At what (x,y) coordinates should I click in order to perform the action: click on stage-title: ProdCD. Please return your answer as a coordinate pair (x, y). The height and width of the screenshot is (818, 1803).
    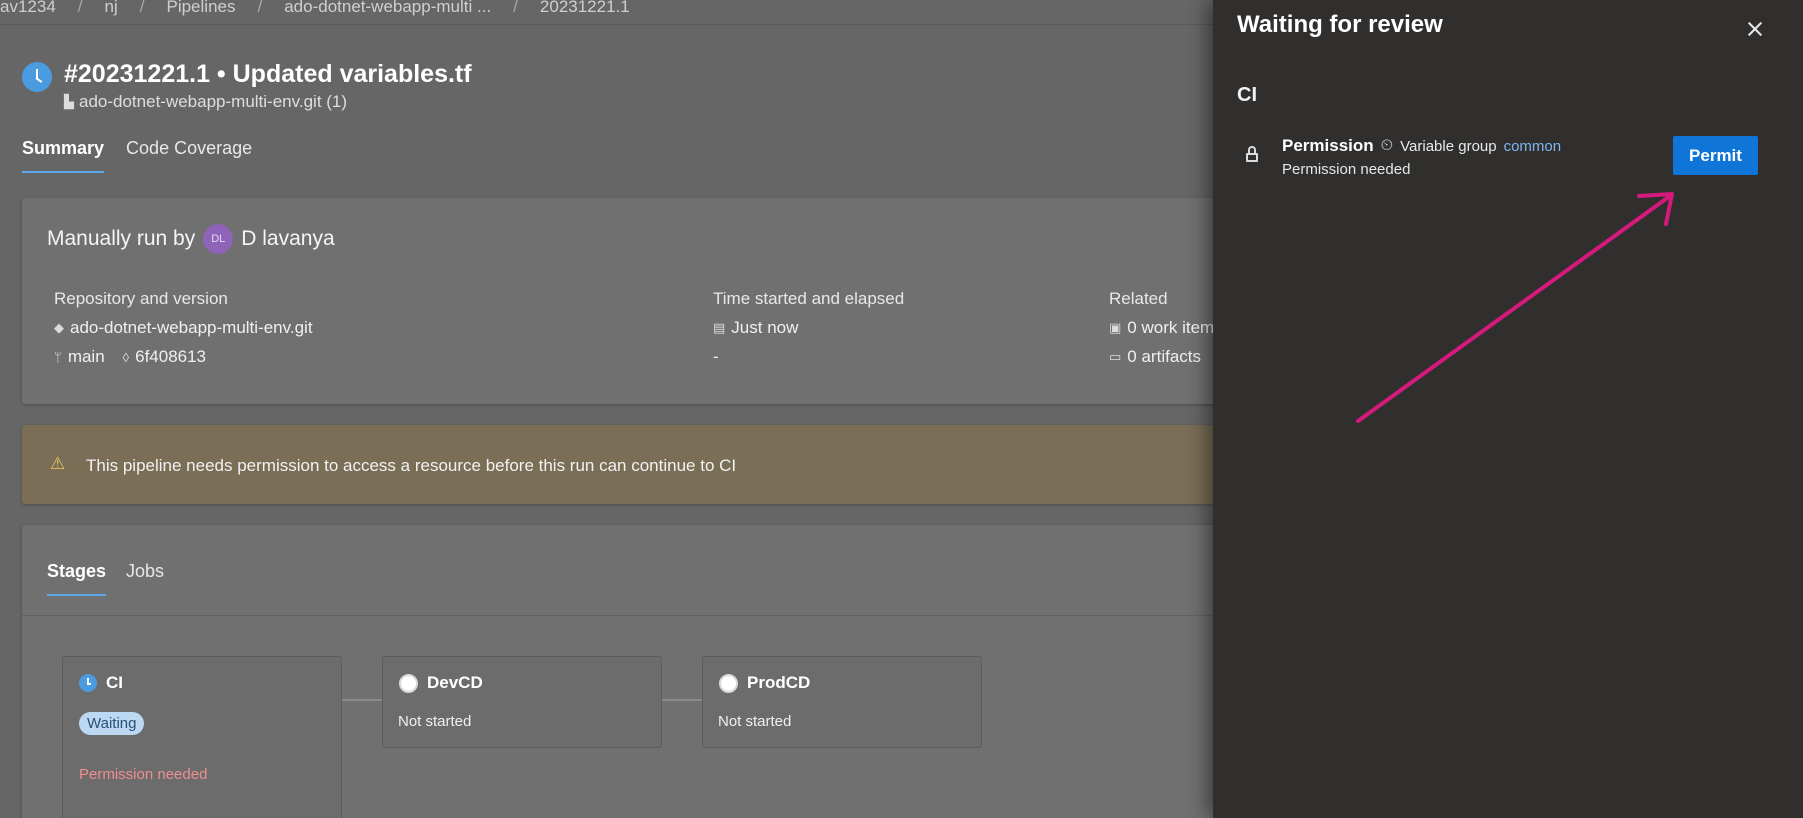
    Looking at the image, I should click on (764, 683).